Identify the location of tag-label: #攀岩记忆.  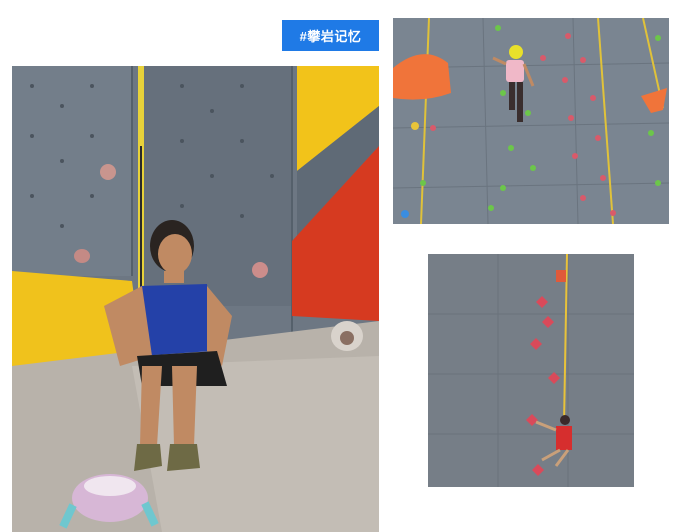
(330, 35).